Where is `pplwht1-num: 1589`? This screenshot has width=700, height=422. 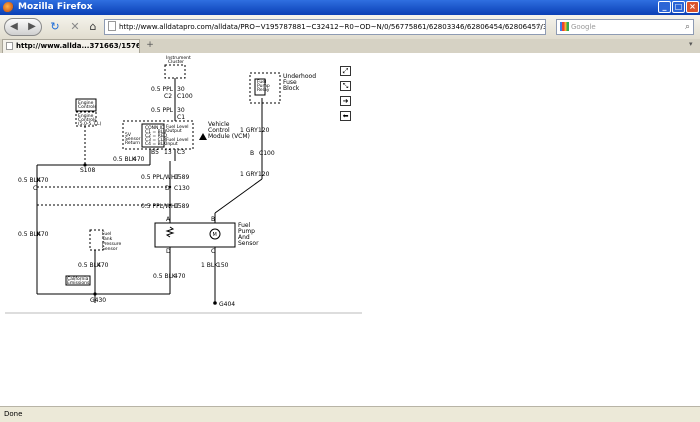 pplwht1-num: 1589 is located at coordinates (181, 177).